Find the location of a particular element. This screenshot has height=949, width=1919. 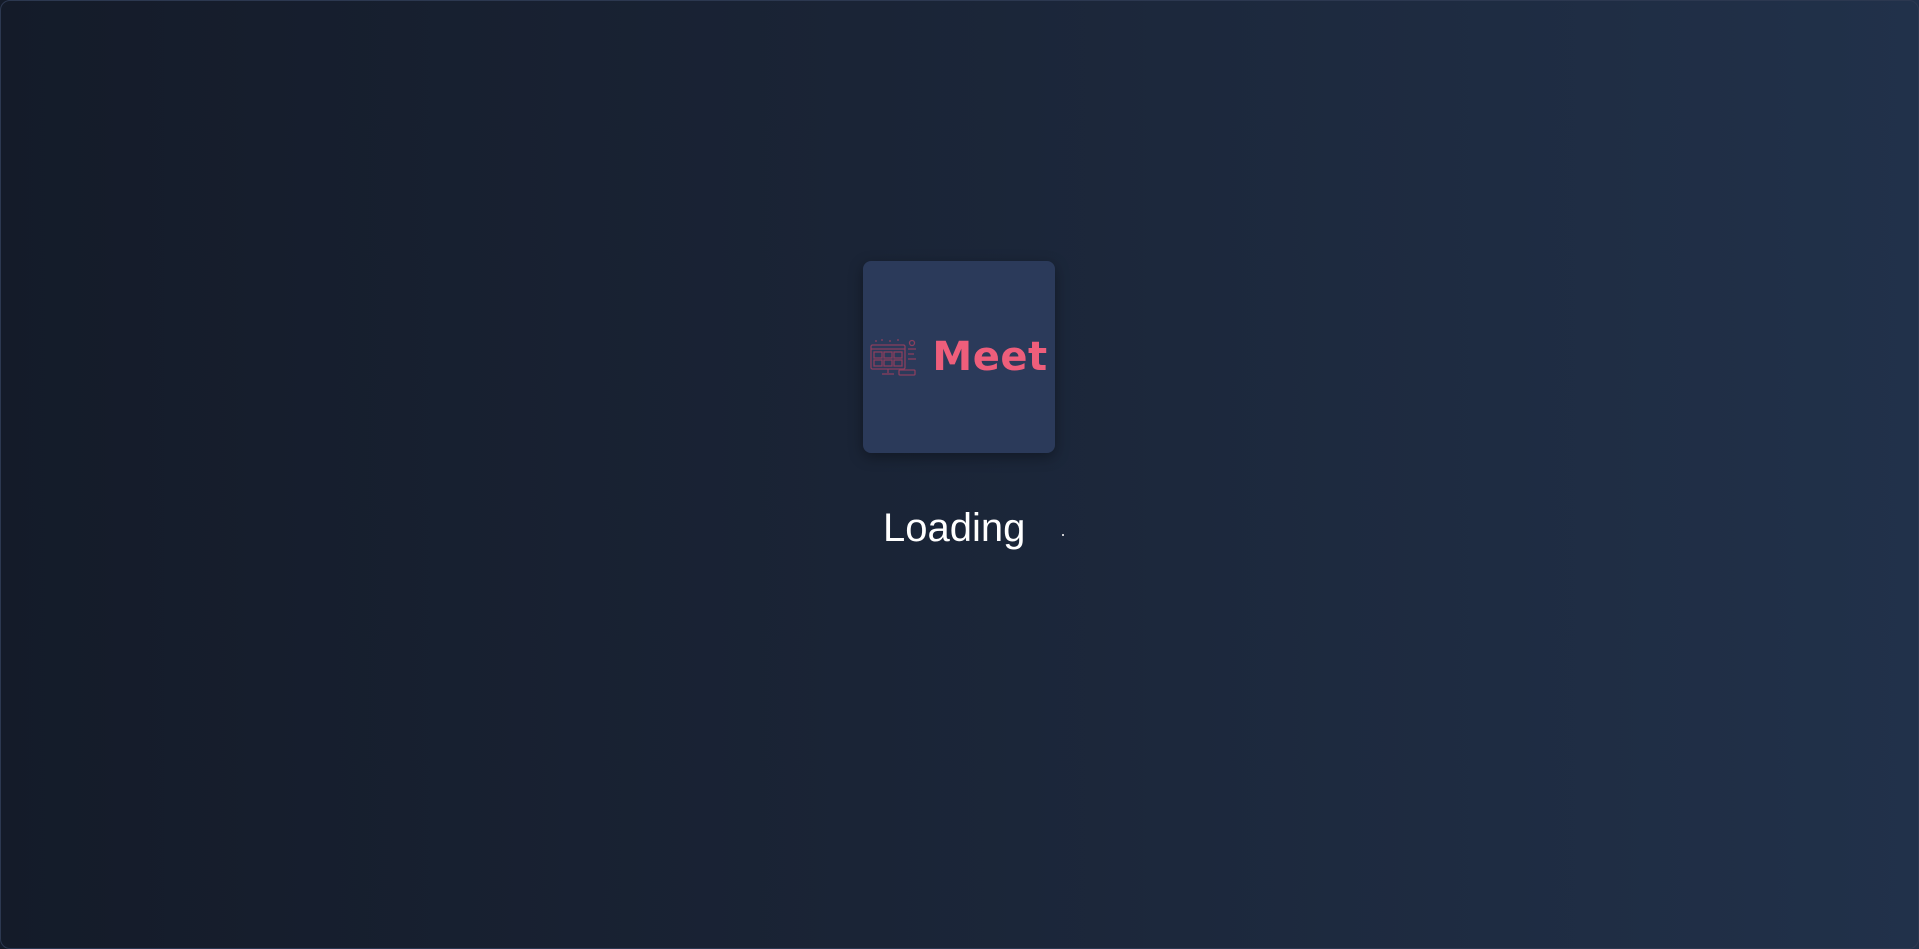

app-logo: Meet is located at coordinates (959, 357).